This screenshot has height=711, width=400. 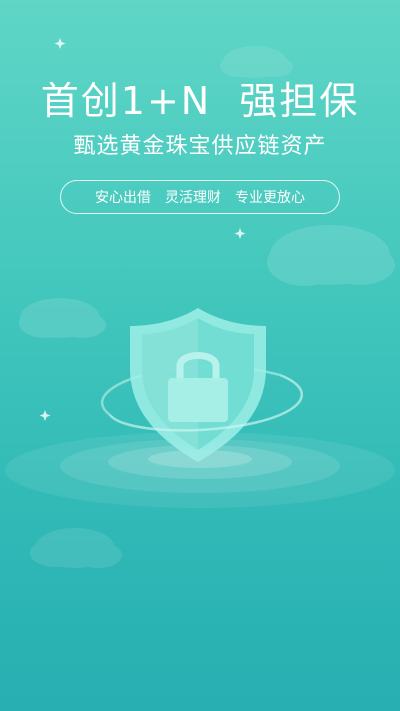 I want to click on headline-part2: 强担保, so click(x=299, y=101).